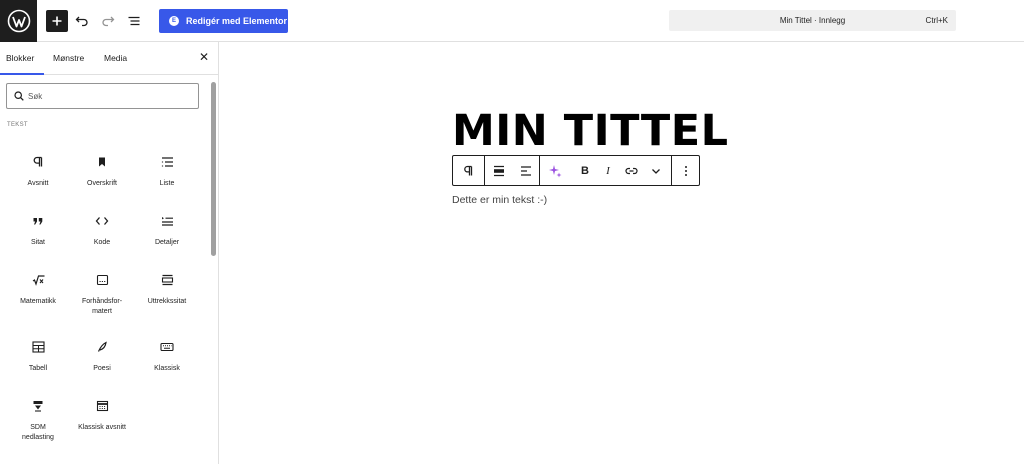  I want to click on block-preformatted: Forhåndsfor- matert, so click(102, 295).